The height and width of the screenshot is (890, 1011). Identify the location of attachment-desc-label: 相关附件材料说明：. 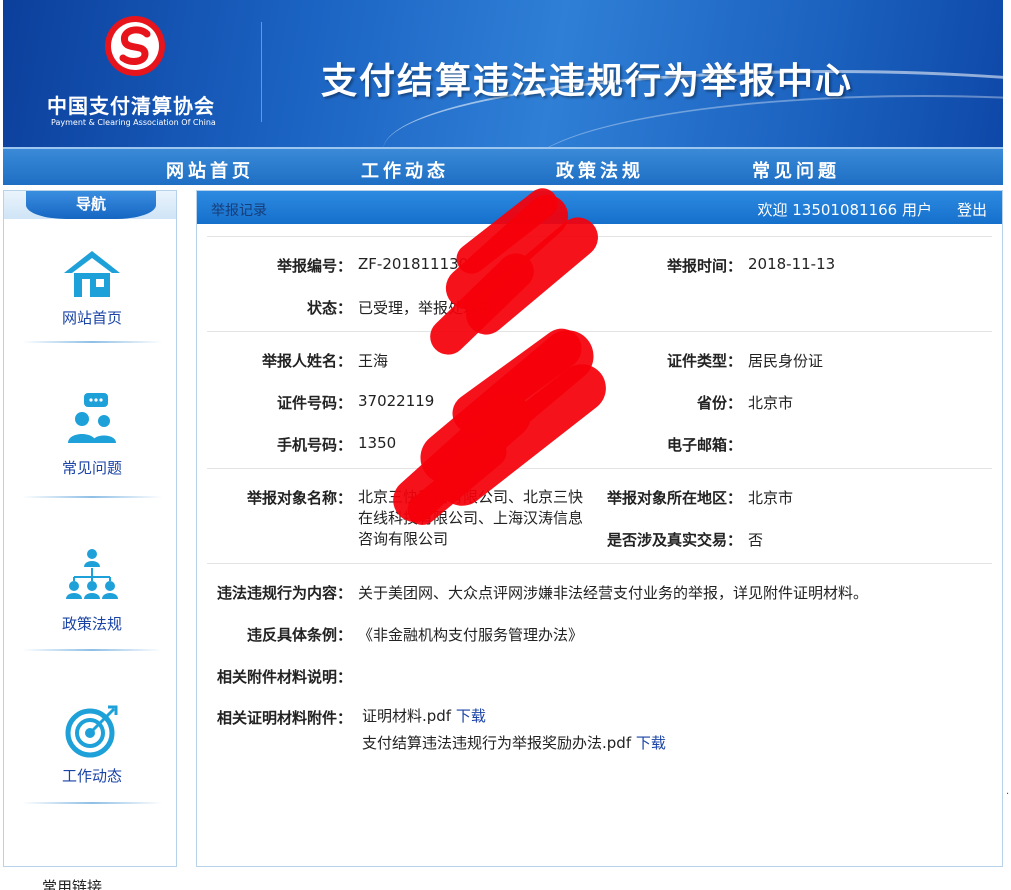
(284, 677).